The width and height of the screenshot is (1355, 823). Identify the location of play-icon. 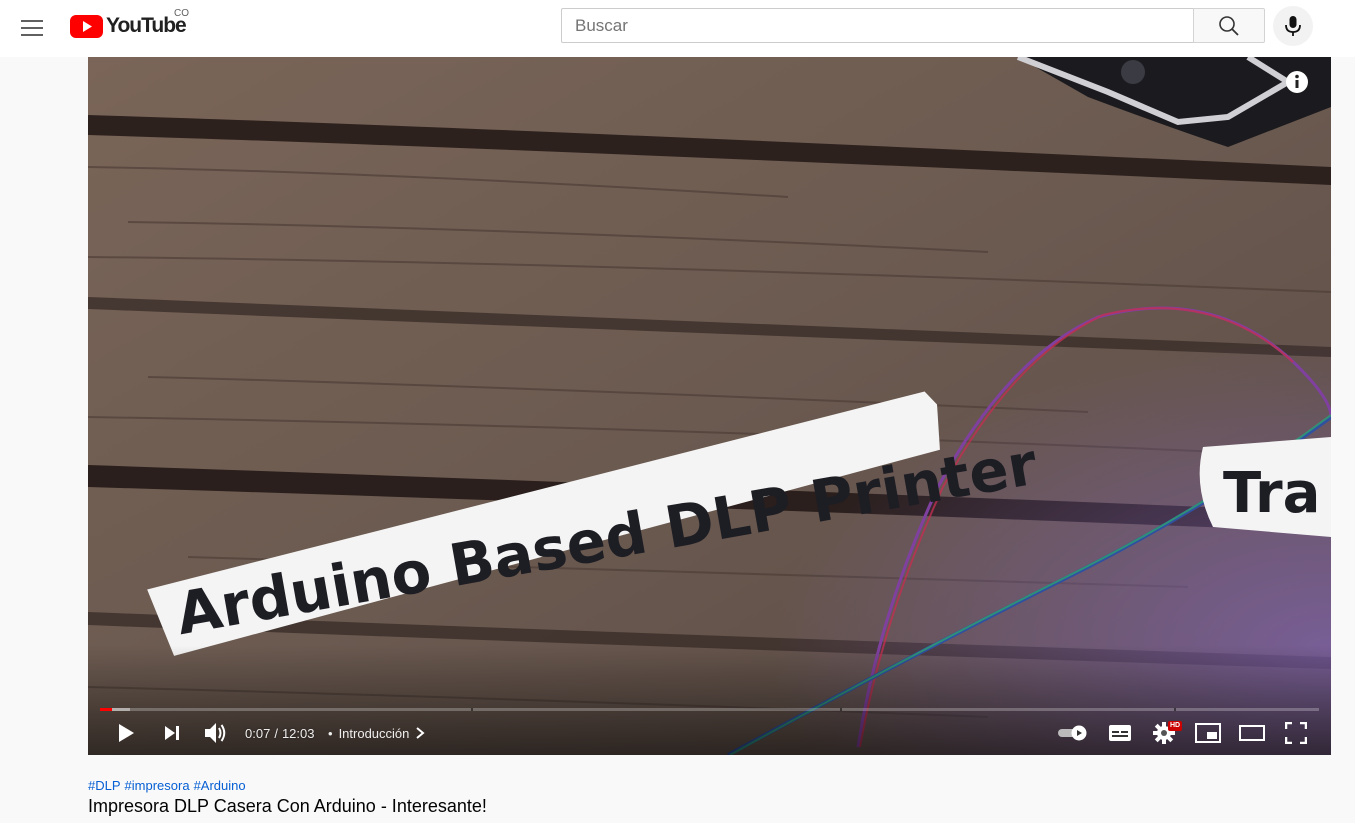
(126, 733).